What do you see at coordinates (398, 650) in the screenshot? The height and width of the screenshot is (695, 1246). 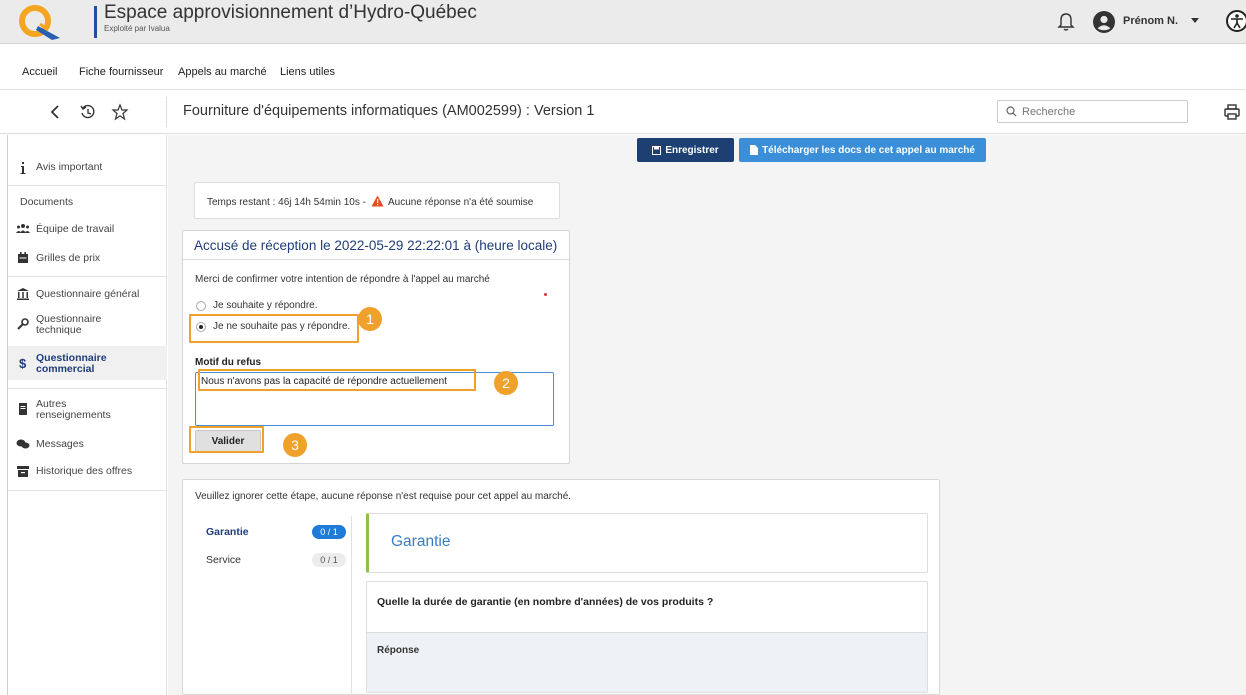 I see `answer-label: Réponse` at bounding box center [398, 650].